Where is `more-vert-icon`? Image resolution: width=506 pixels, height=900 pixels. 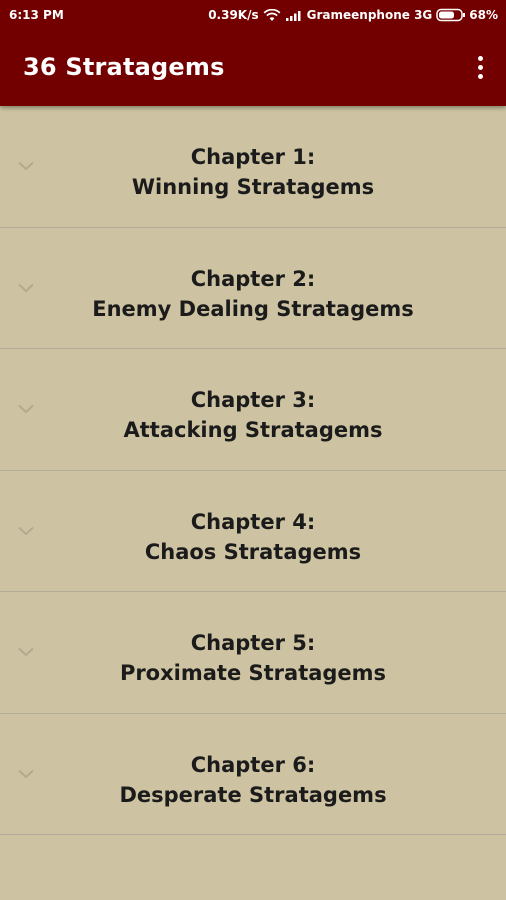 more-vert-icon is located at coordinates (480, 67).